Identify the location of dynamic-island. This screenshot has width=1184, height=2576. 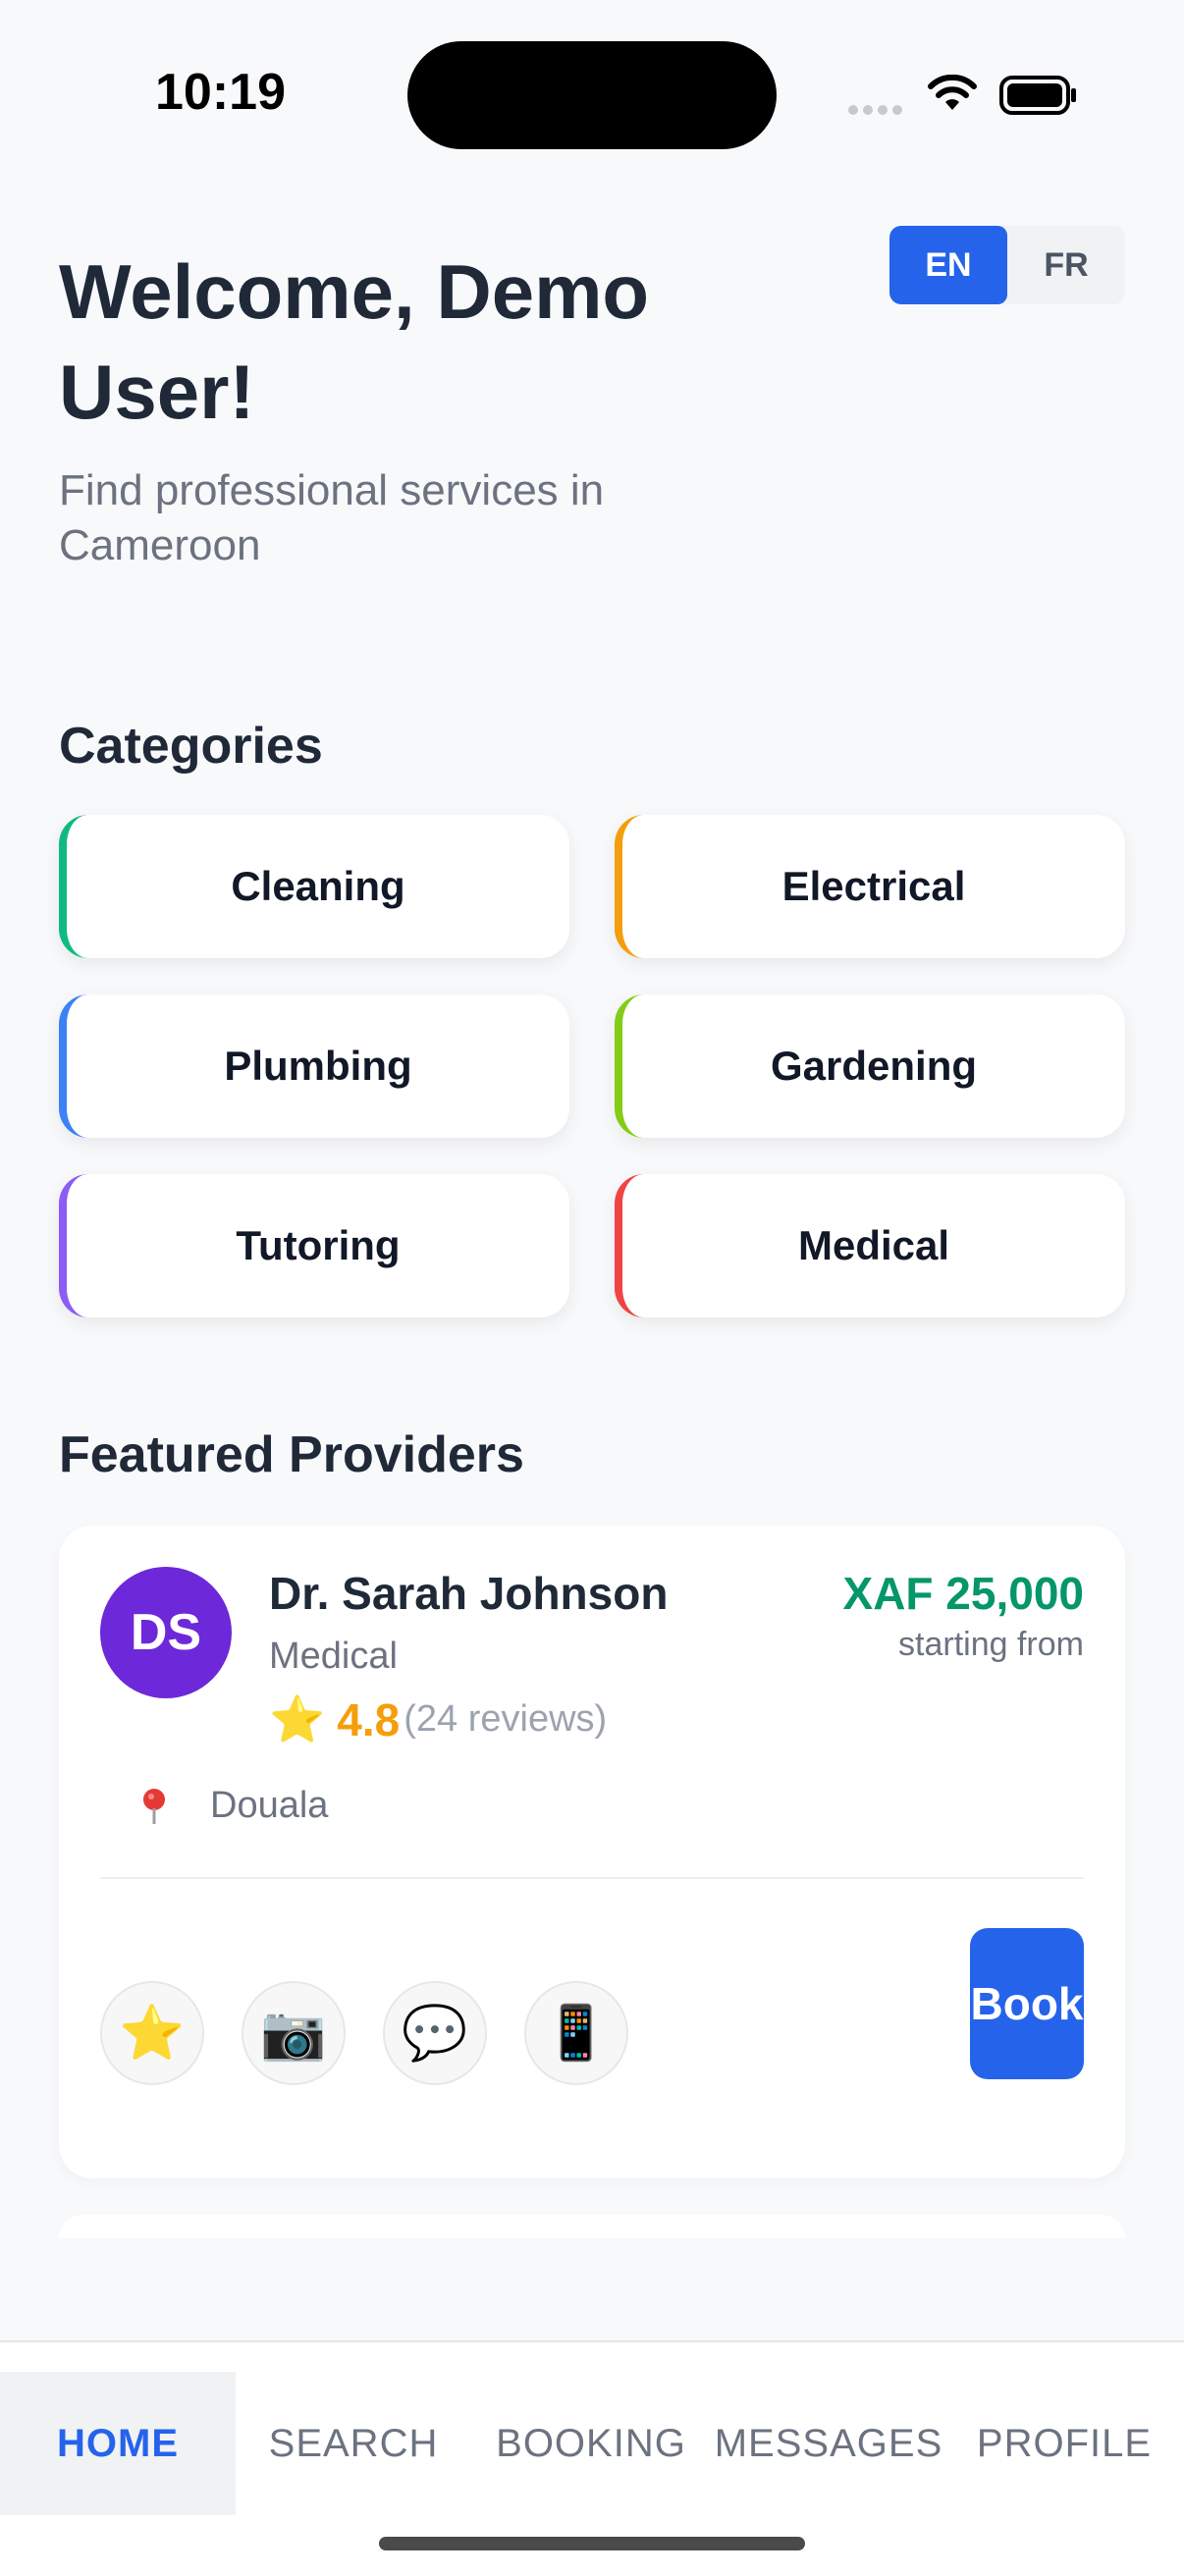
(592, 95).